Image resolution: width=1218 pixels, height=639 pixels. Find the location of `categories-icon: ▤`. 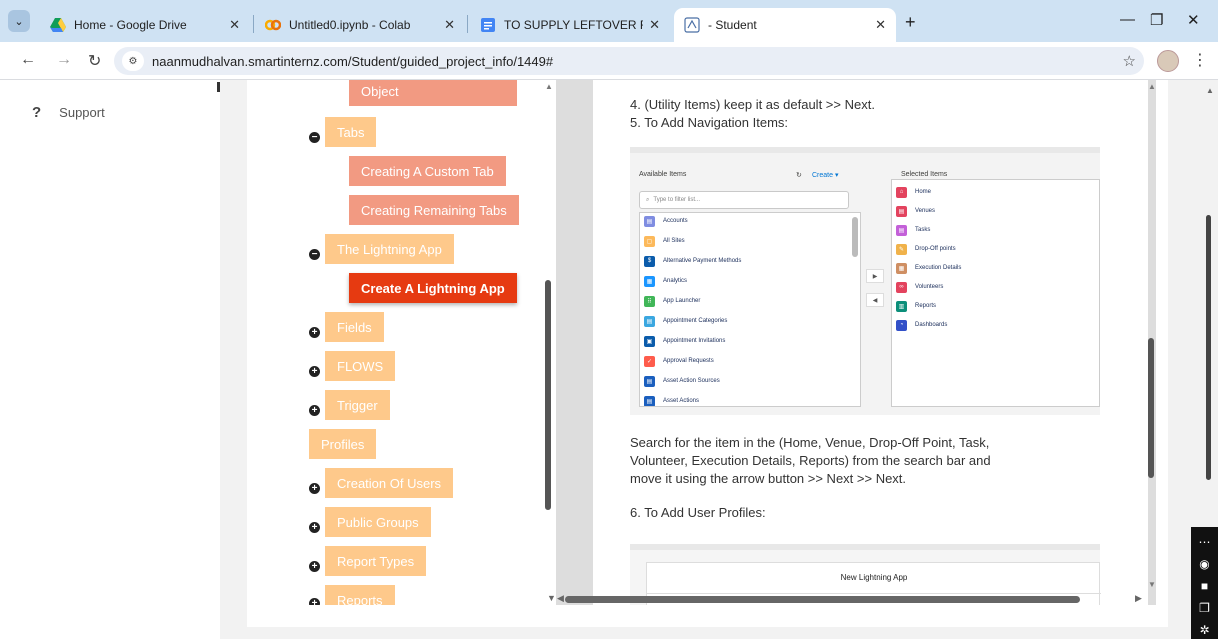

categories-icon: ▤ is located at coordinates (649, 321).